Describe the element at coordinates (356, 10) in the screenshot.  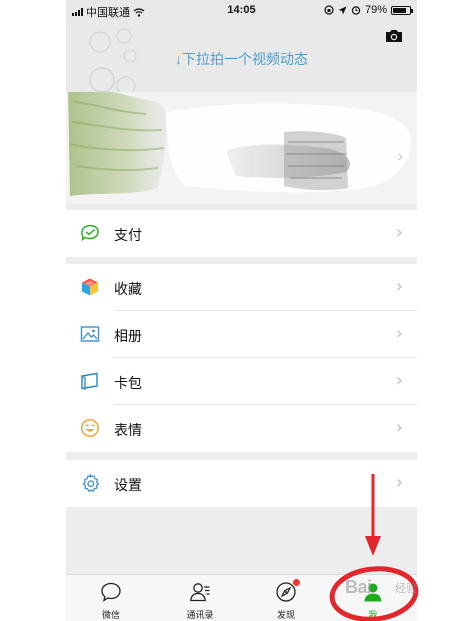
I see `alarm-icon` at that location.